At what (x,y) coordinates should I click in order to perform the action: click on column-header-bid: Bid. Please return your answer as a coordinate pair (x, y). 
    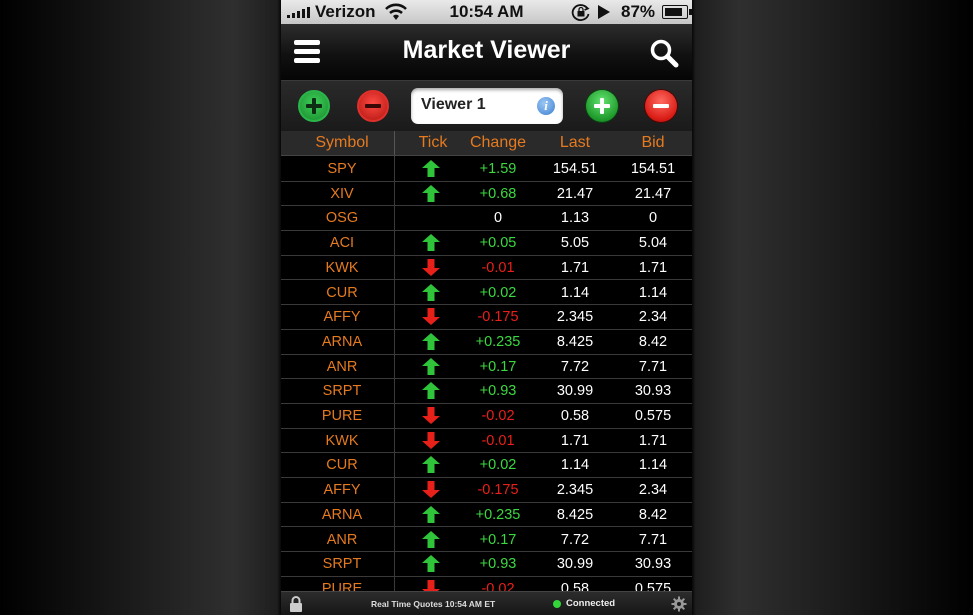
    Looking at the image, I should click on (650, 143).